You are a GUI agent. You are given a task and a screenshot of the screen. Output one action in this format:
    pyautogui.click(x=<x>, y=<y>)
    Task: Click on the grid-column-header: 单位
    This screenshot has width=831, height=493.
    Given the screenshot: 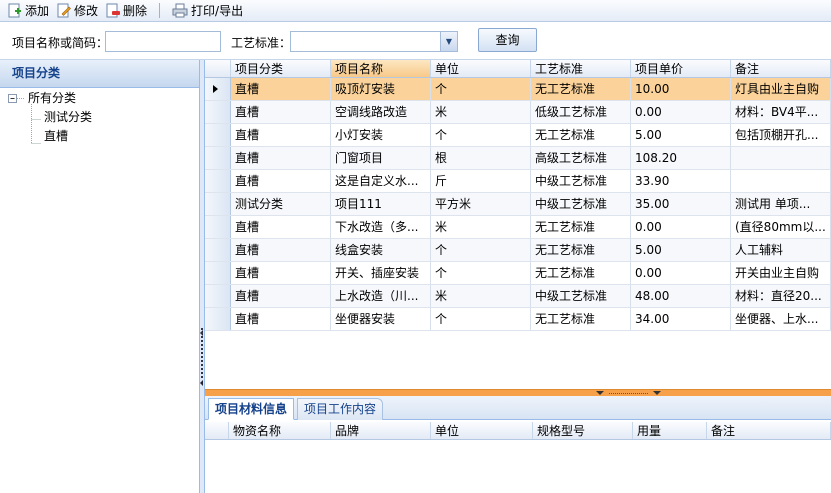 What is the action you would take?
    pyautogui.click(x=481, y=68)
    